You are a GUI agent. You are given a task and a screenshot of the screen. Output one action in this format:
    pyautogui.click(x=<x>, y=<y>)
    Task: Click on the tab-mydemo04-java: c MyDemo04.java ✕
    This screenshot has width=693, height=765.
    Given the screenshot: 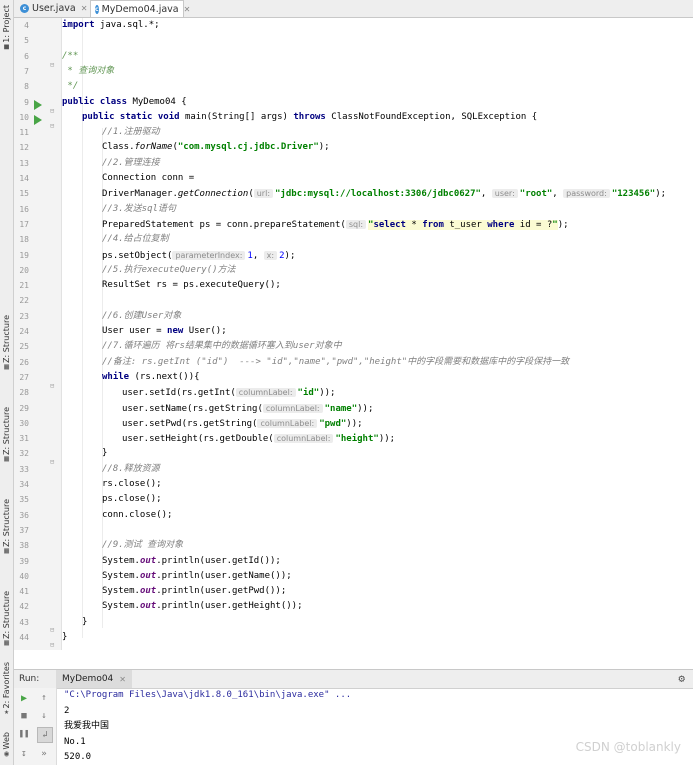 What is the action you would take?
    pyautogui.click(x=140, y=8)
    